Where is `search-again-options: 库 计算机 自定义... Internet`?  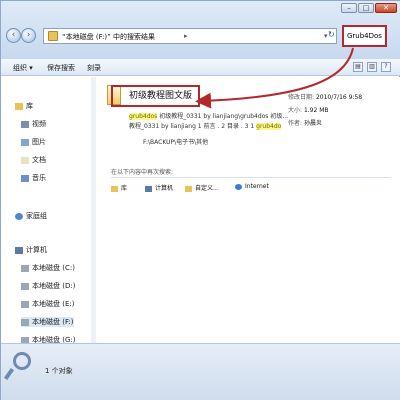
search-again-options: 库 计算机 自定义... Internet is located at coordinates (255, 189).